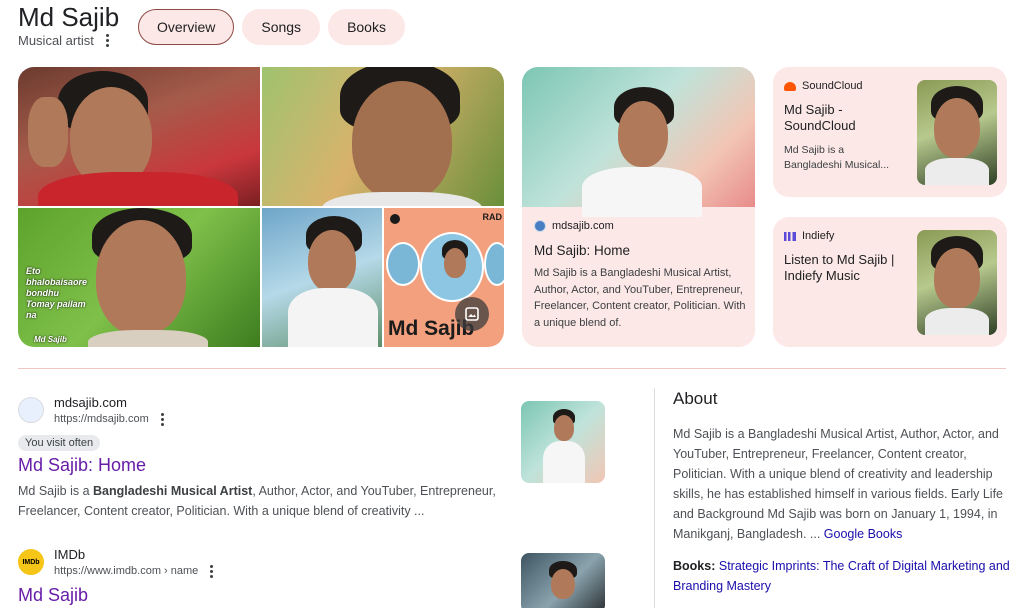 This screenshot has height=608, width=1024. I want to click on indiefy-card-source: Indiefy, so click(809, 236).